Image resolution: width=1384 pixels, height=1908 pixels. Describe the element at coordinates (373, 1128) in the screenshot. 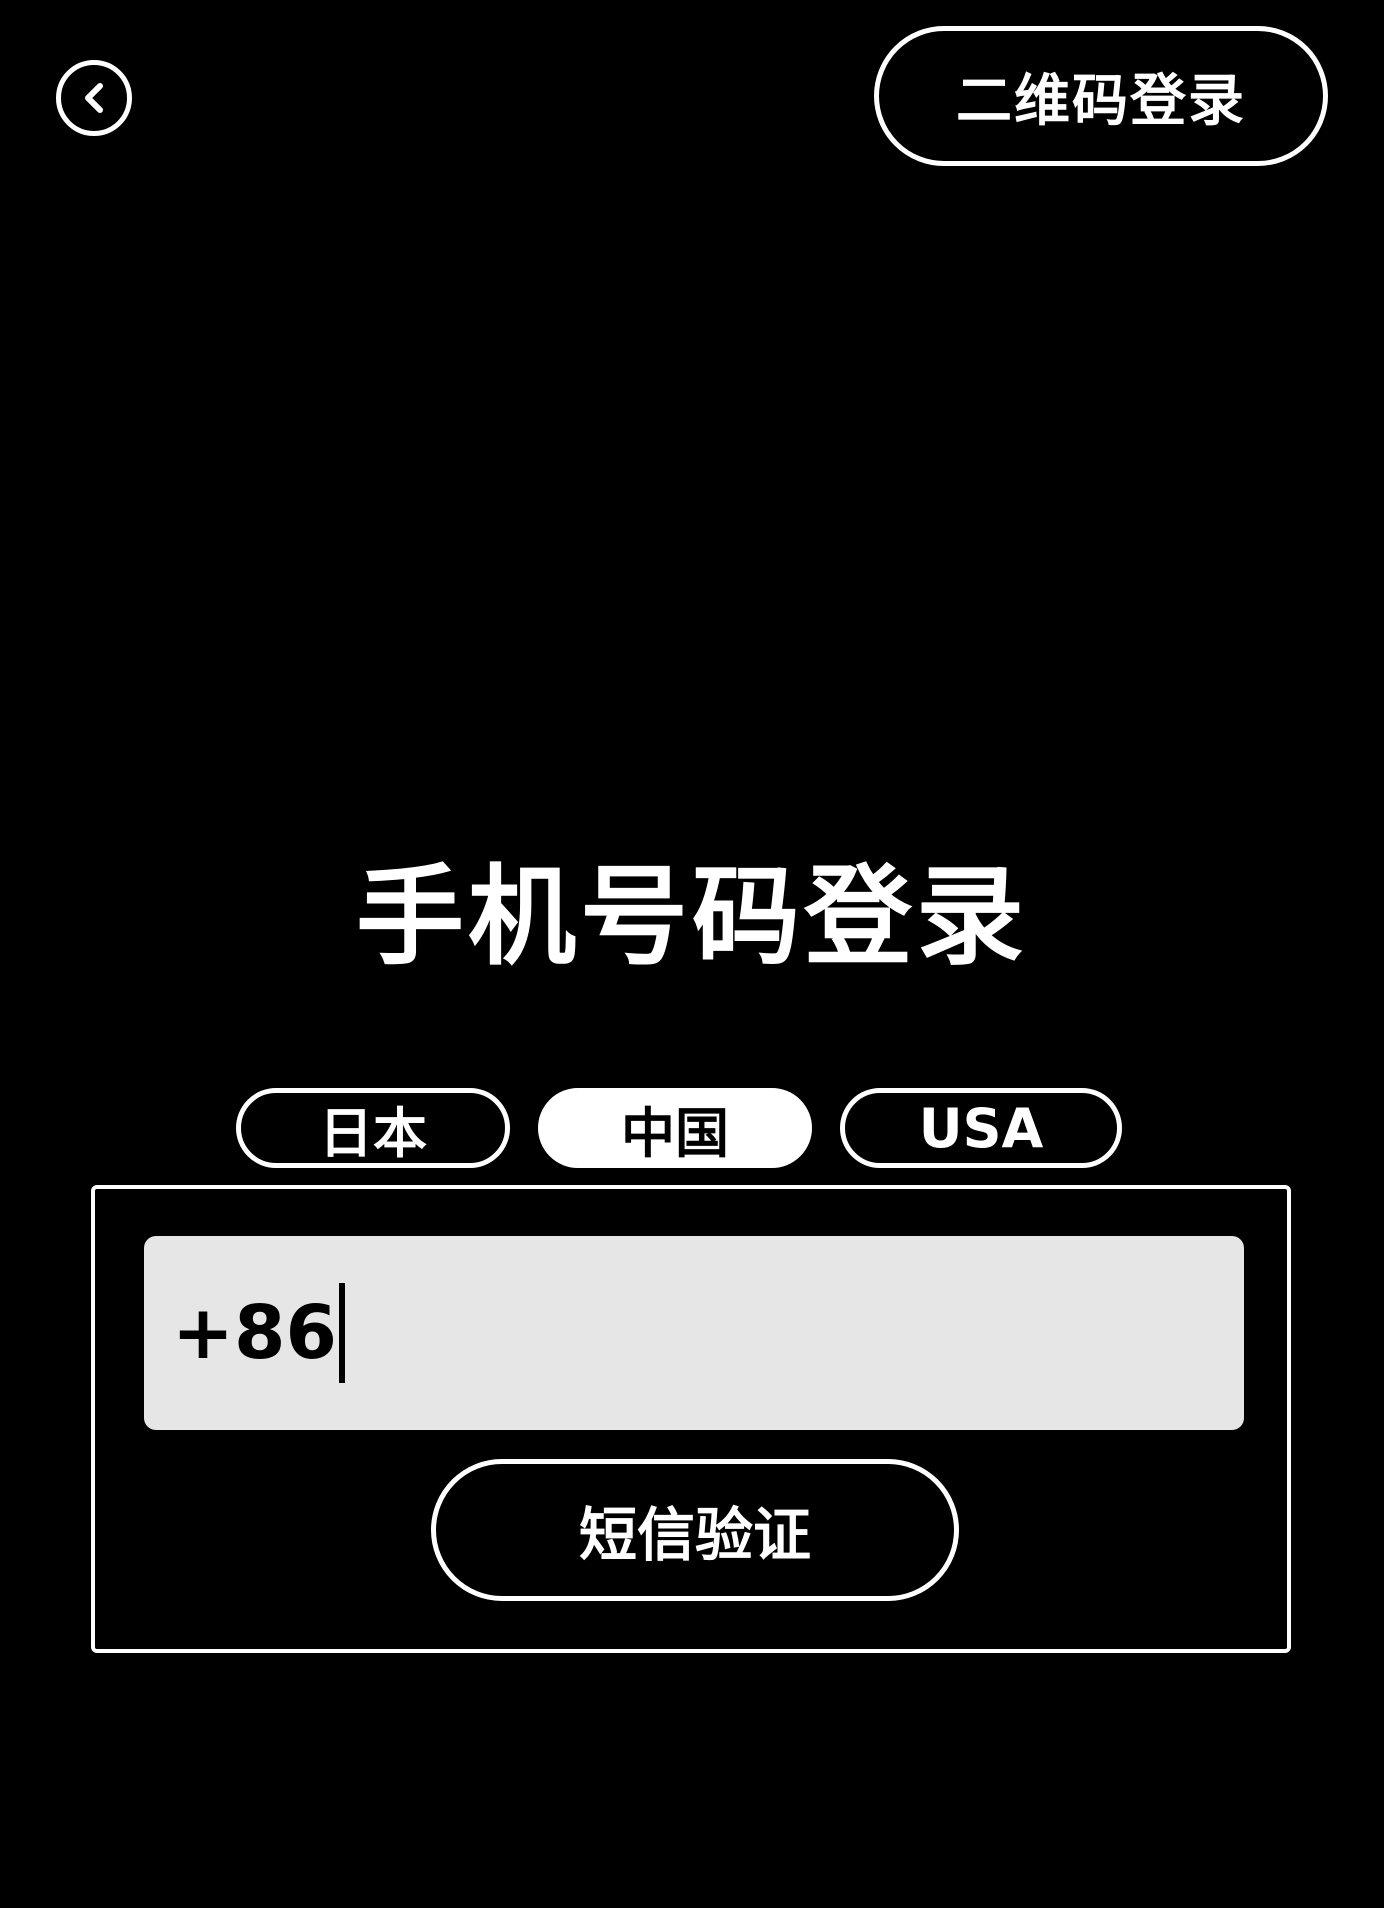

I see `tab-japan: 日本` at that location.